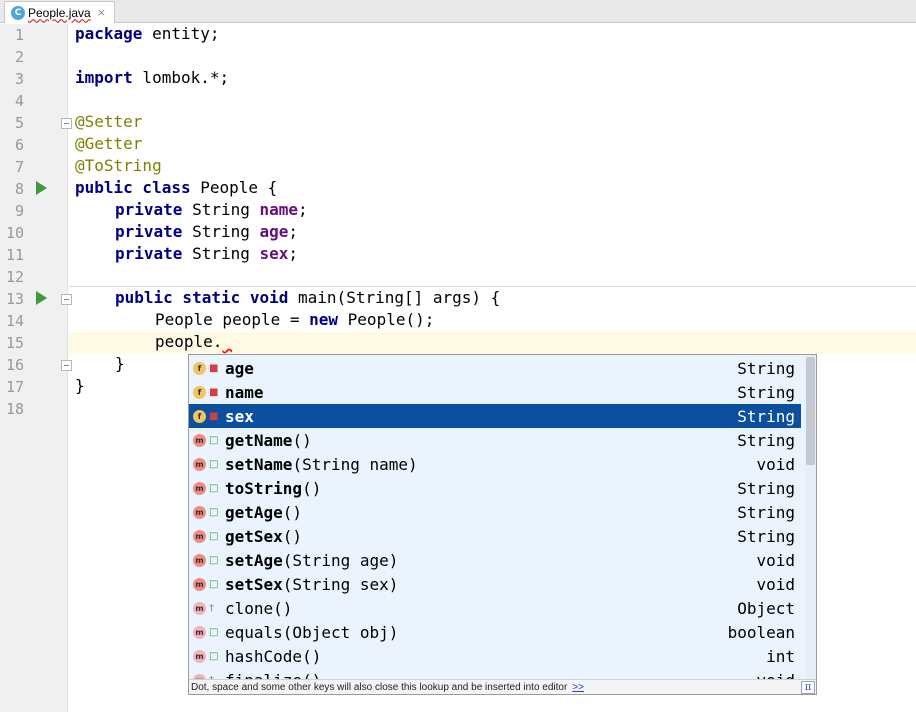 The image size is (916, 712). I want to click on completion-item-name: toString(), so click(273, 488).